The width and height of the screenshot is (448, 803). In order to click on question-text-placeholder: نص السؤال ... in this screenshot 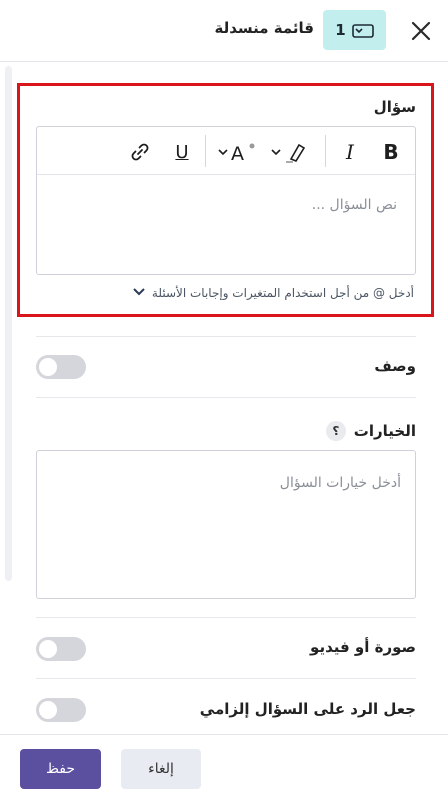, I will do `click(354, 205)`.